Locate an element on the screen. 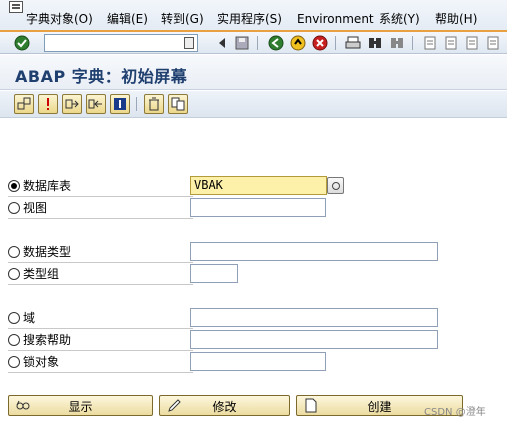 This screenshot has height=425, width=507. check-icon is located at coordinates (48, 104).